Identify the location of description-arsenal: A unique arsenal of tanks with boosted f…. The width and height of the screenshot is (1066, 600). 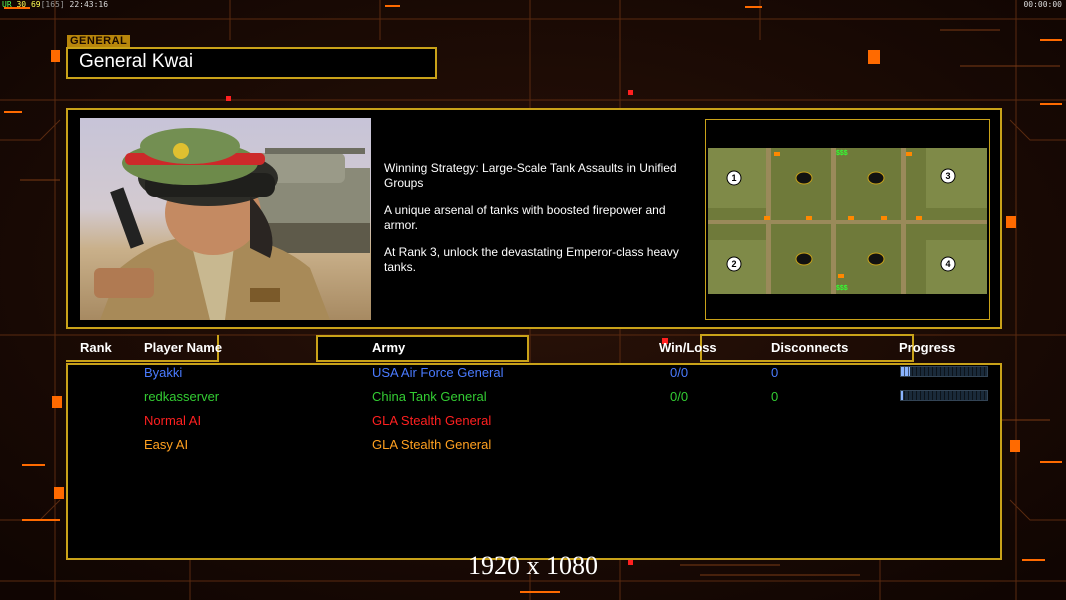
(525, 217).